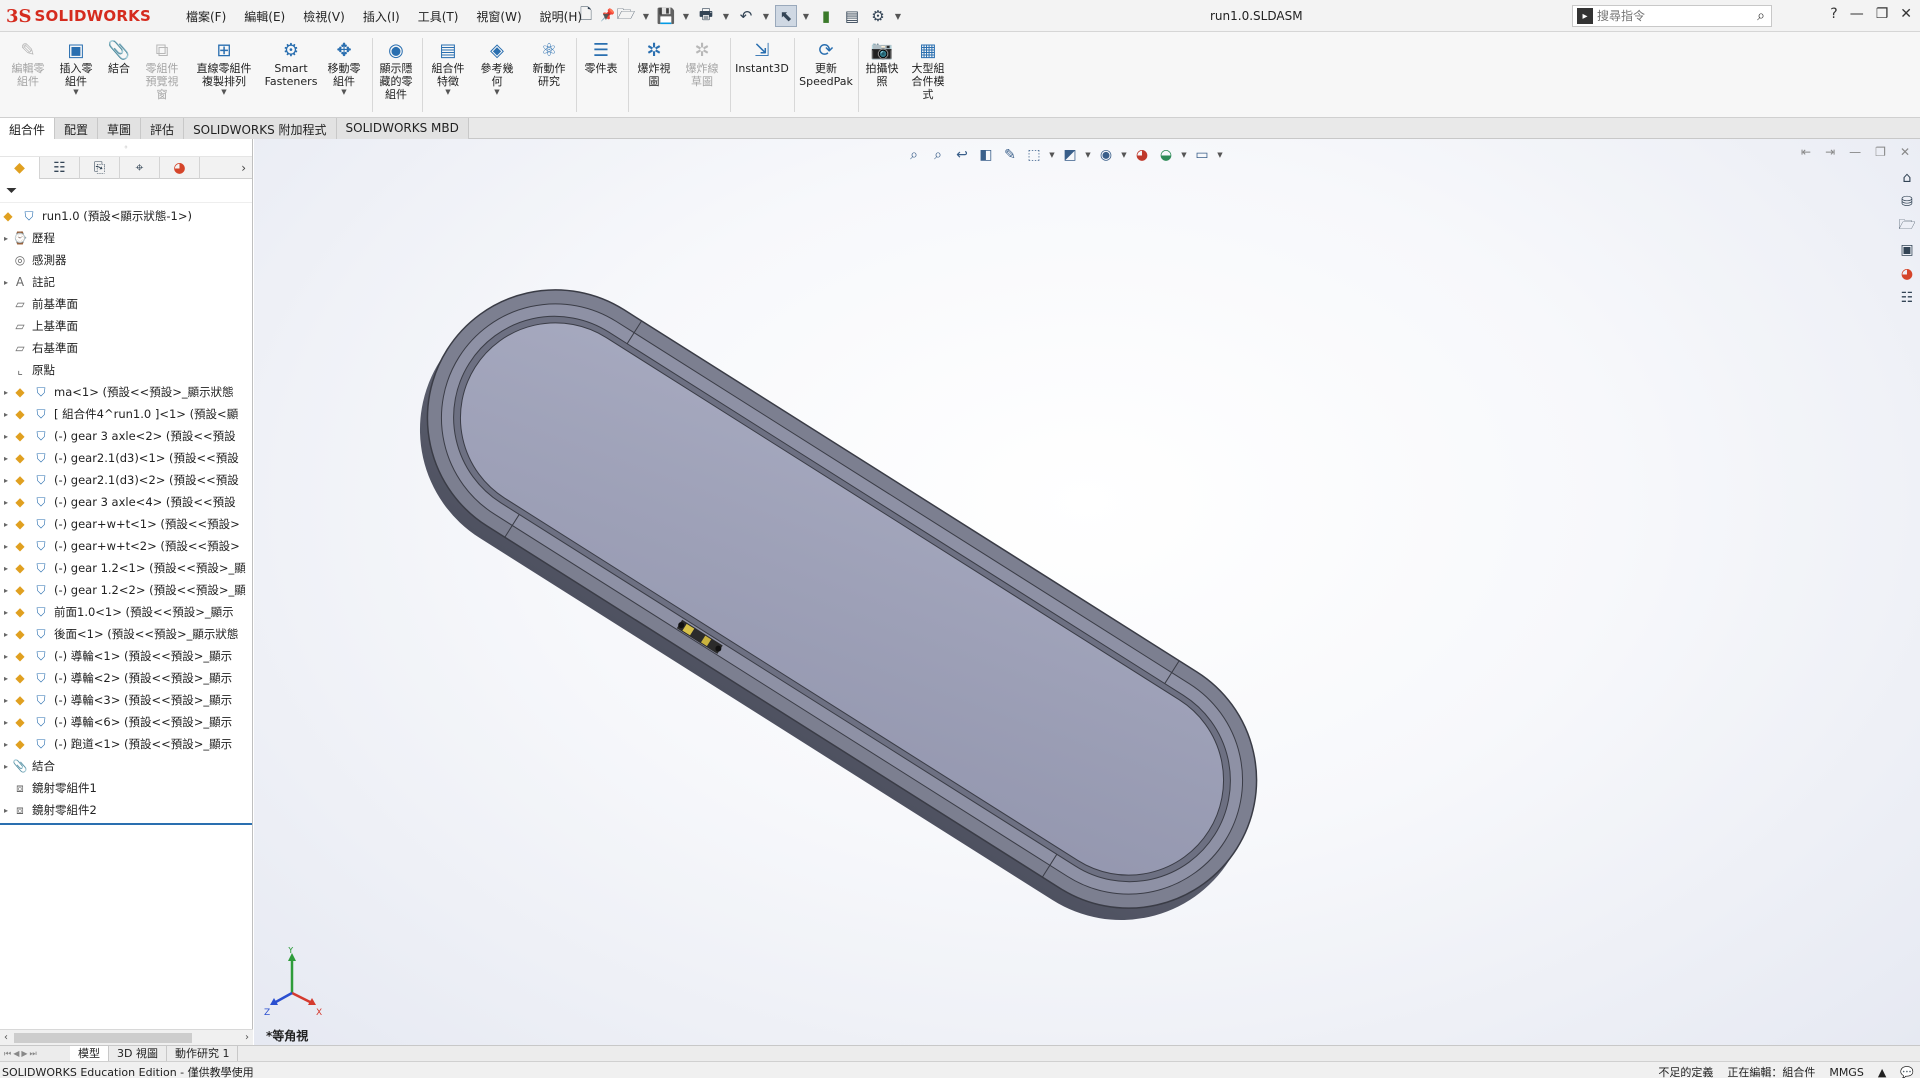 This screenshot has width=1920, height=1078. I want to click on tree-item: ▸ ⧈ 鏡射零組件2, so click(126, 810).